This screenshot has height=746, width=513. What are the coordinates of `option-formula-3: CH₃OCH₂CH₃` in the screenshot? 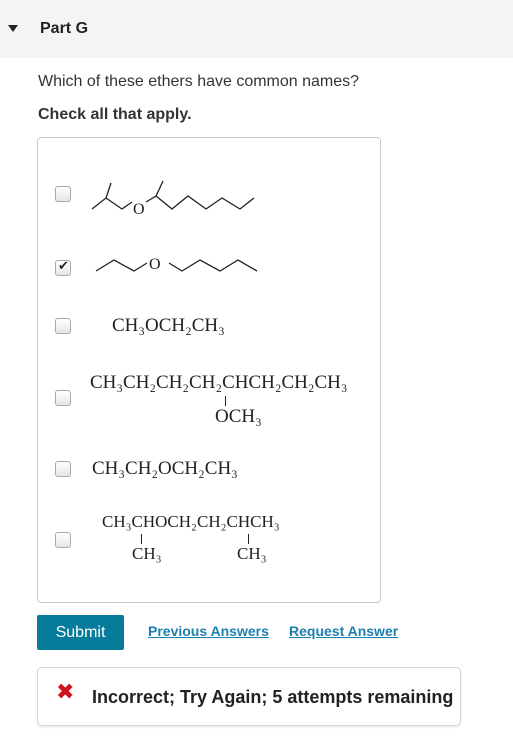 It's located at (168, 325).